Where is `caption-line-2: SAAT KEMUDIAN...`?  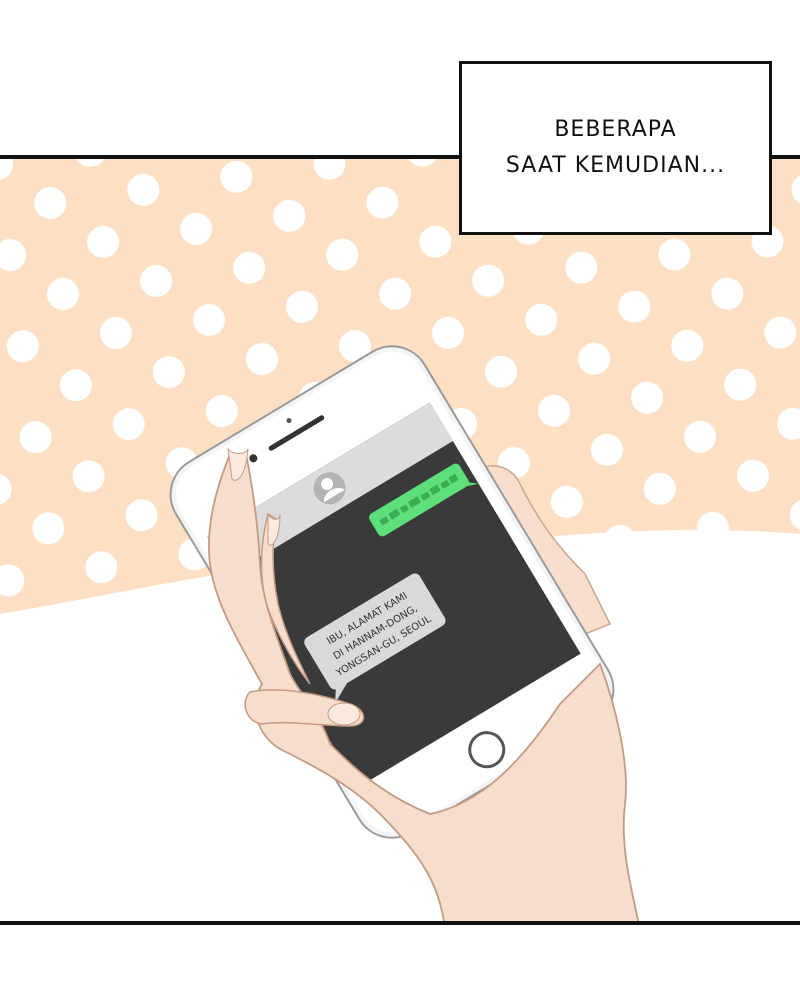
caption-line-2: SAAT KEMUDIAN... is located at coordinates (615, 165).